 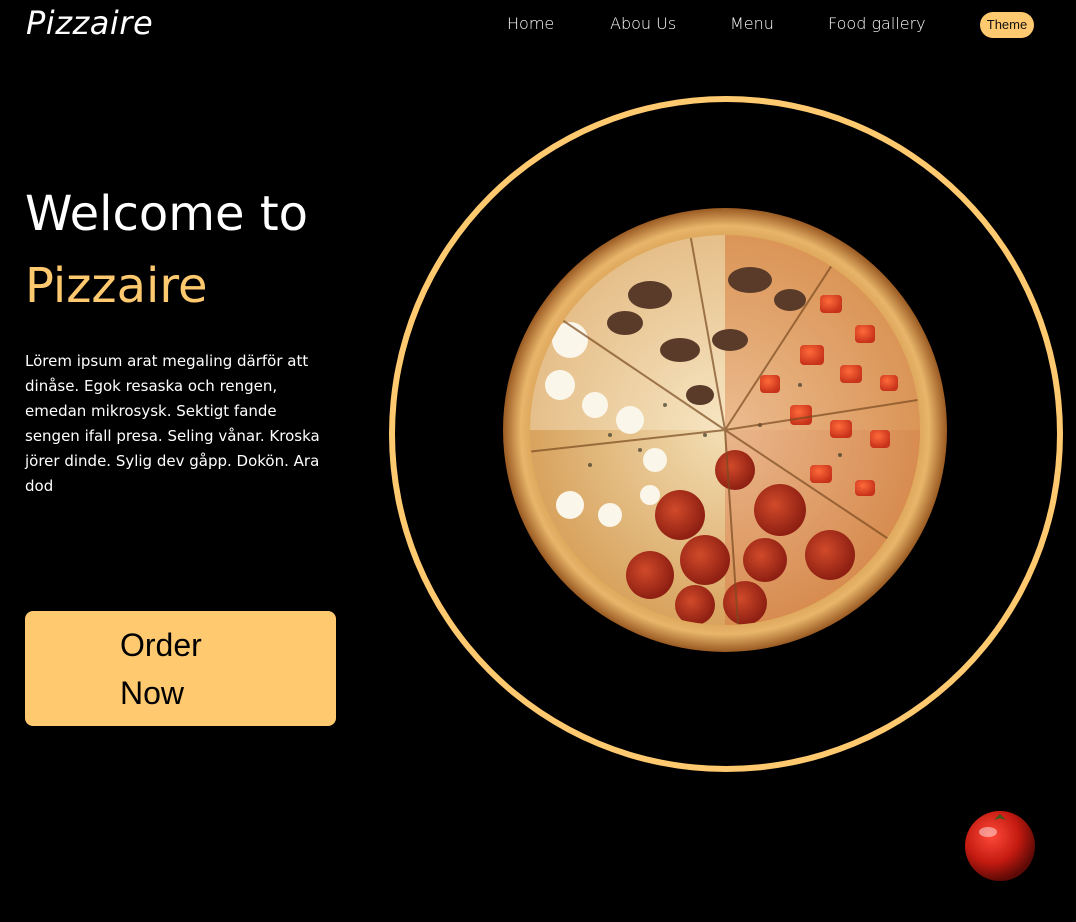 What do you see at coordinates (167, 214) in the screenshot?
I see `hero-title-line-welcome: Welcome to` at bounding box center [167, 214].